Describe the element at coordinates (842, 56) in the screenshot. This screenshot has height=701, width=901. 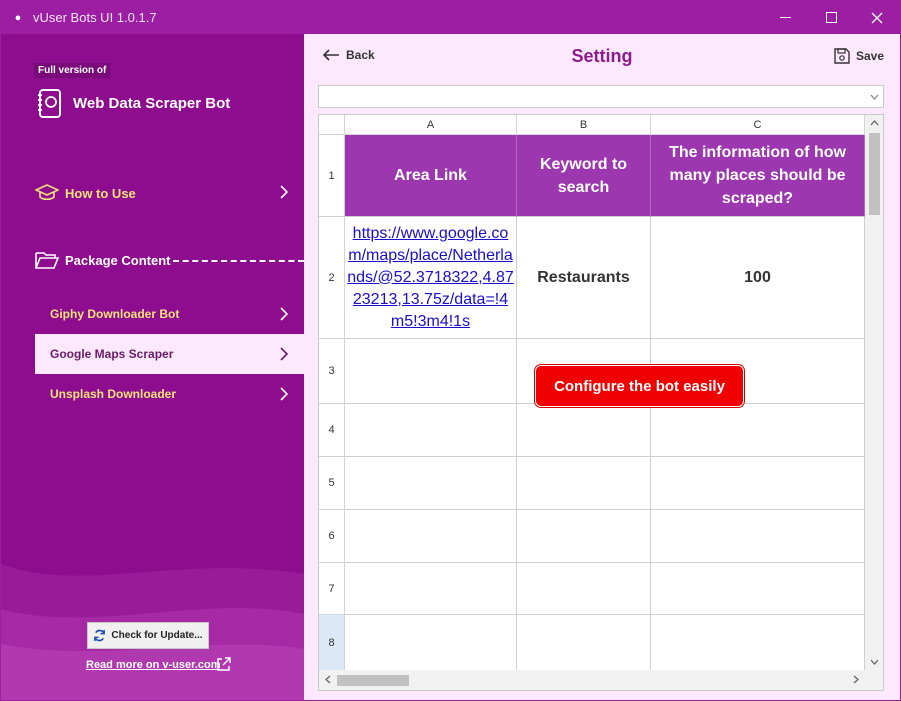
I see `save-icon` at that location.